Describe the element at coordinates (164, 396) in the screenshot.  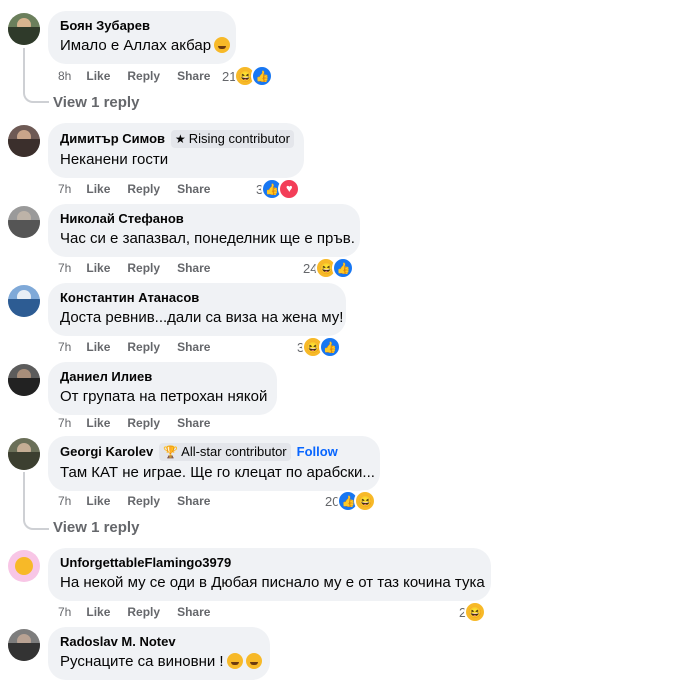
I see `comment-text: От групата на петрохан някой` at that location.